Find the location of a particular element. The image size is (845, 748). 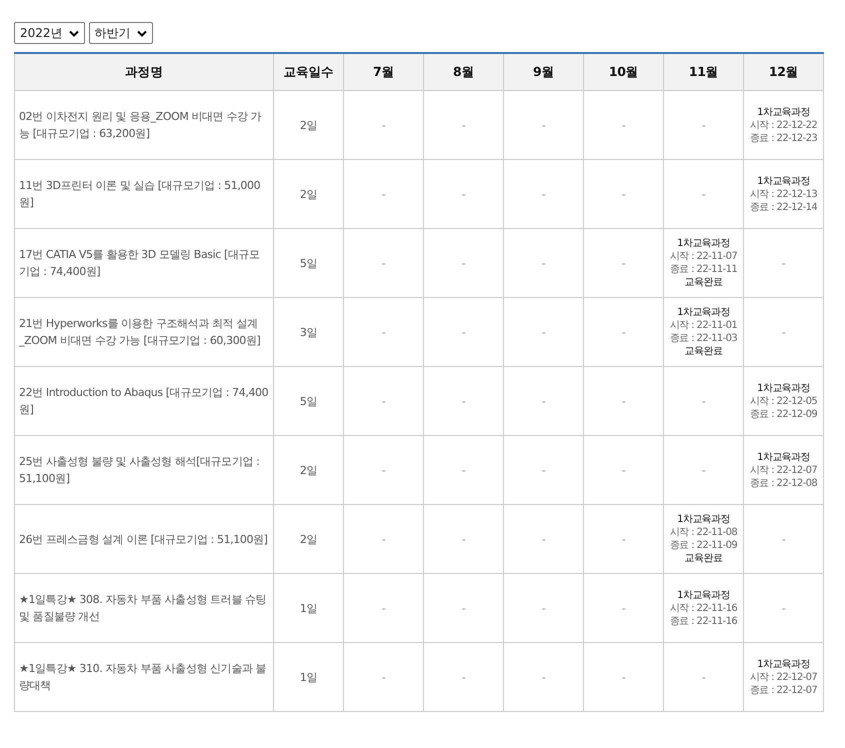

dropdown: 2022년 is located at coordinates (49, 33).